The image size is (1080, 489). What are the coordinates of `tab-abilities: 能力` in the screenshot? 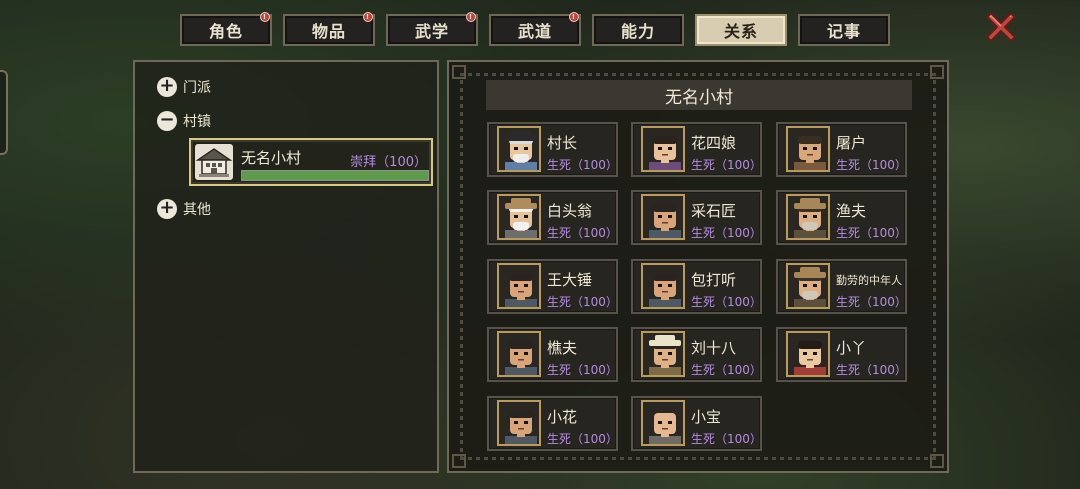 It's located at (638, 30).